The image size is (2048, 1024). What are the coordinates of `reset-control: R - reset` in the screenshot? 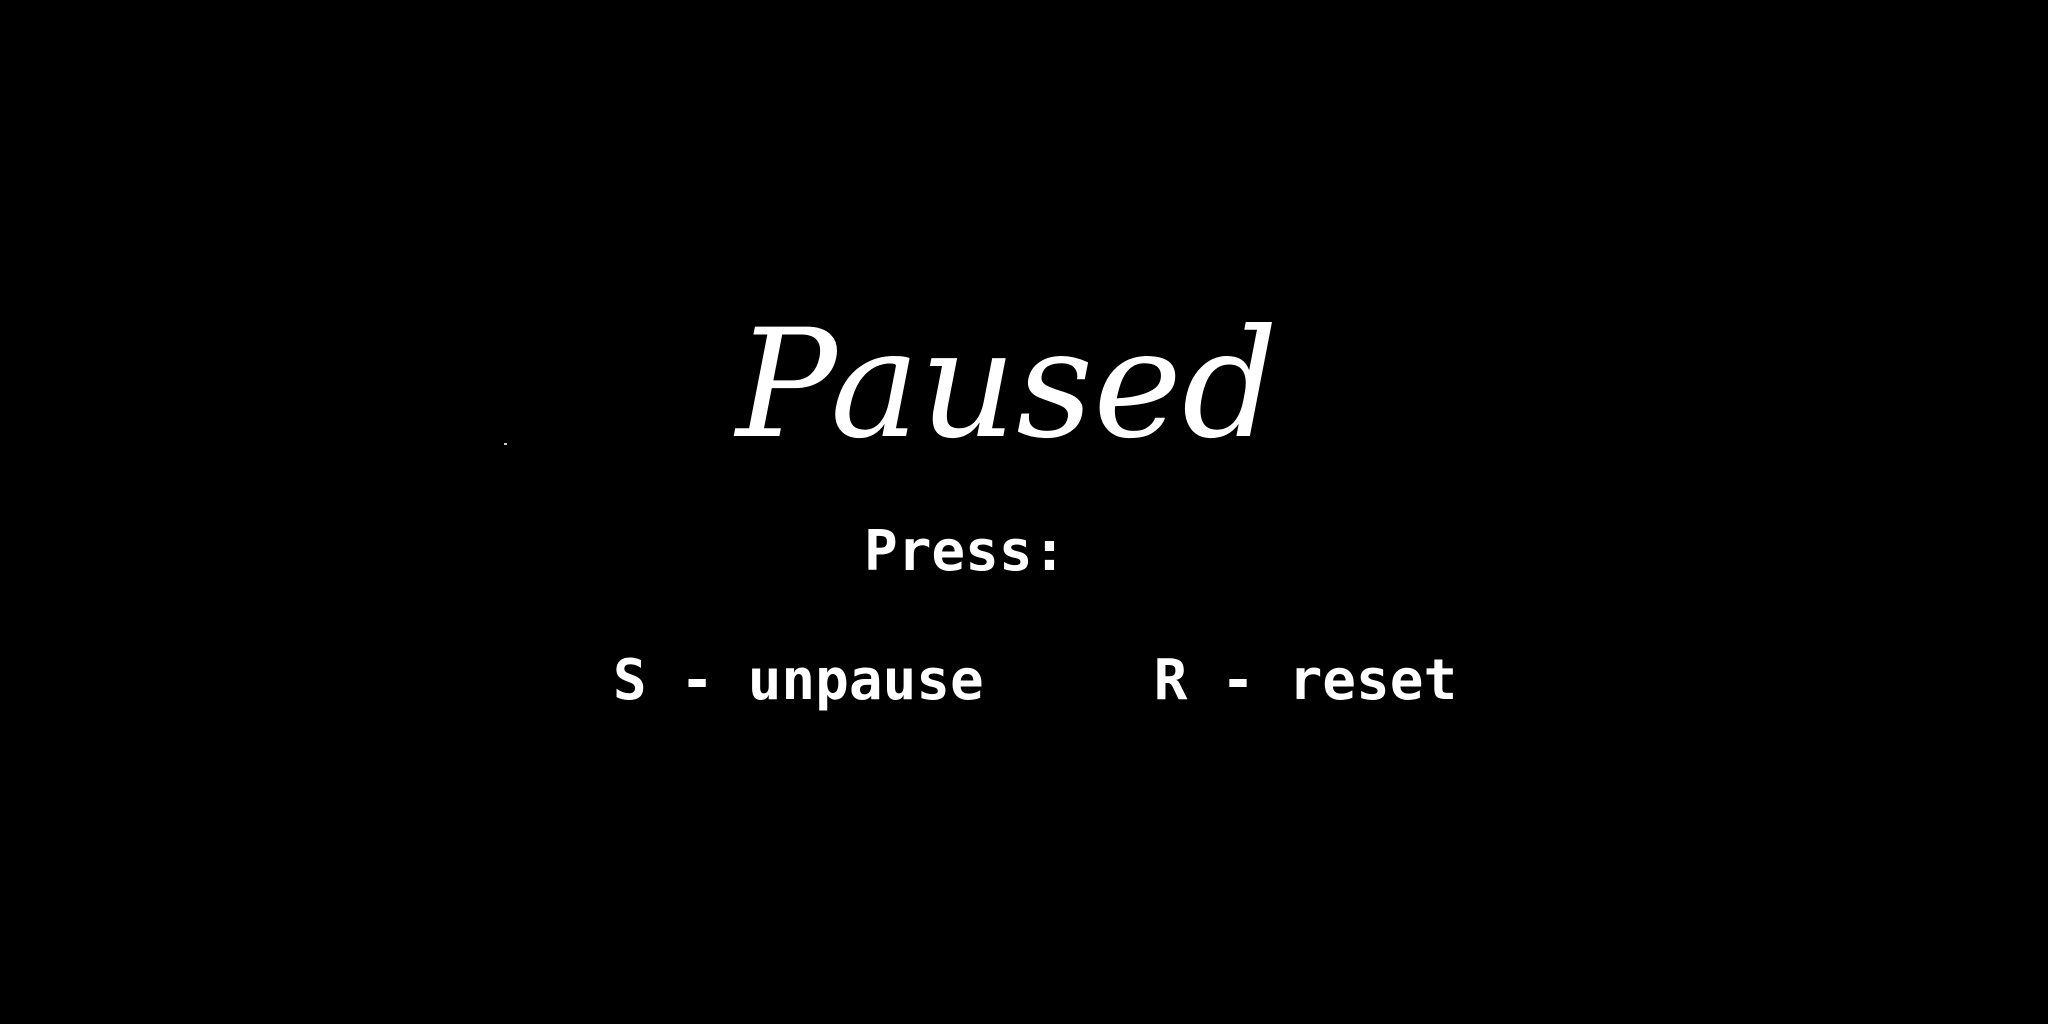 It's located at (1305, 681).